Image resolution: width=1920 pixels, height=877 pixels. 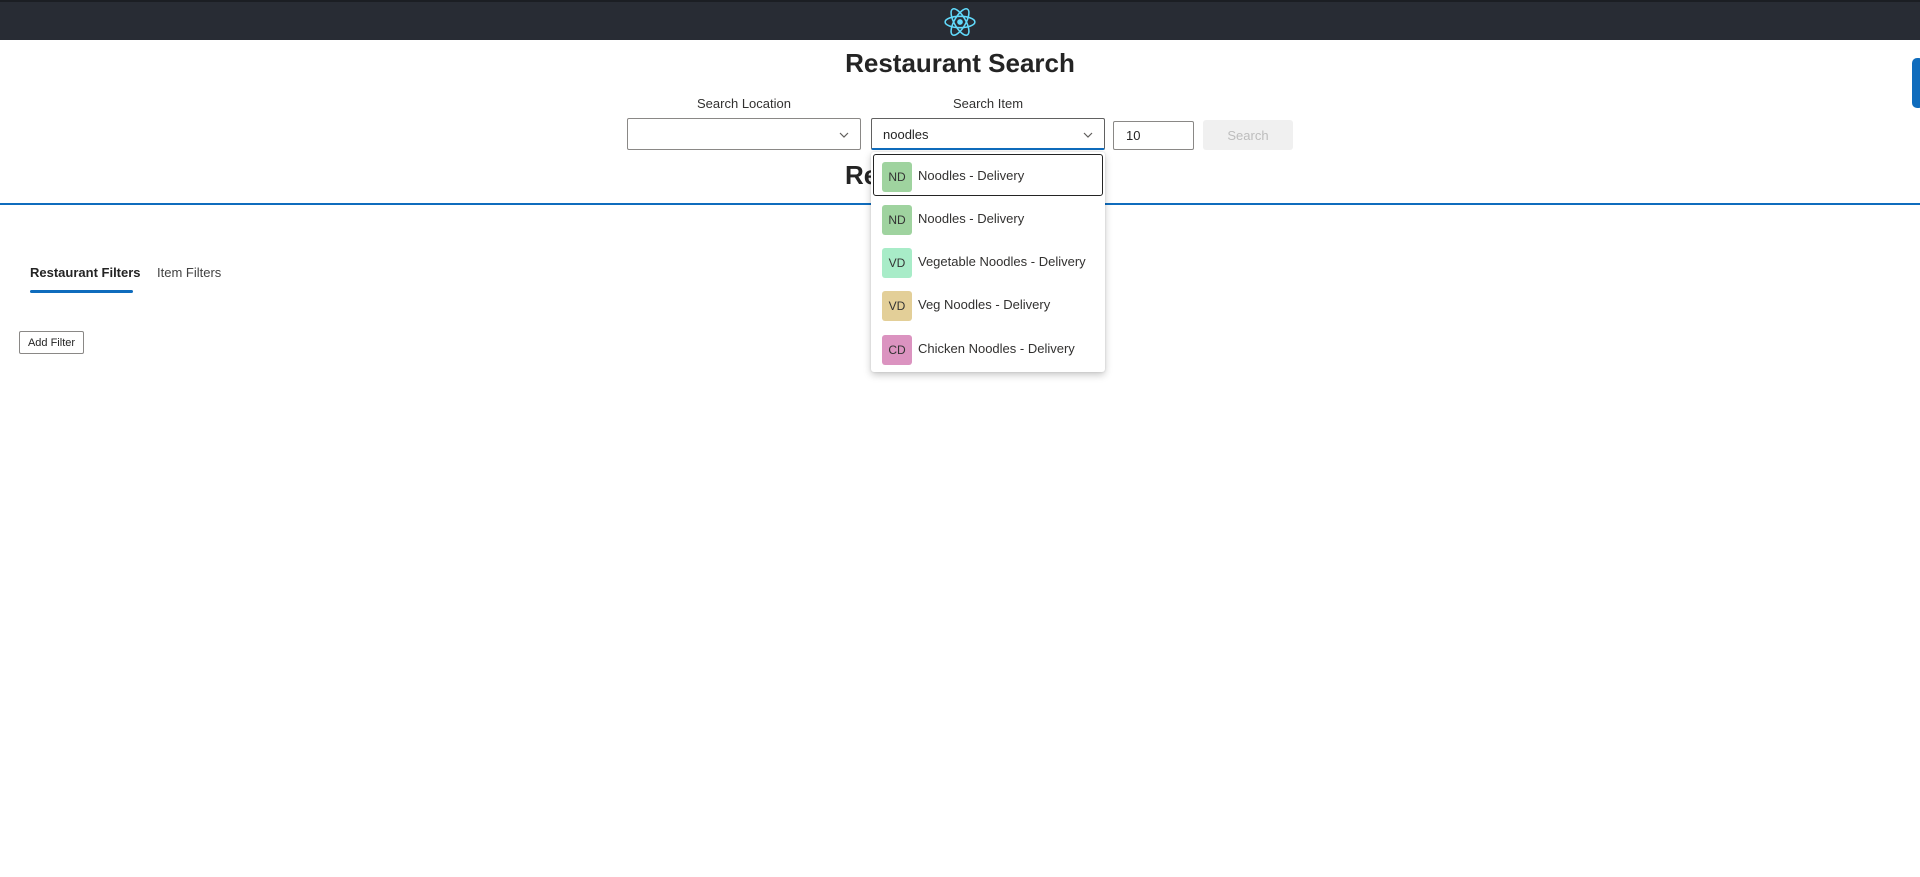 What do you see at coordinates (744, 103) in the screenshot?
I see `search-location-label: Search Location` at bounding box center [744, 103].